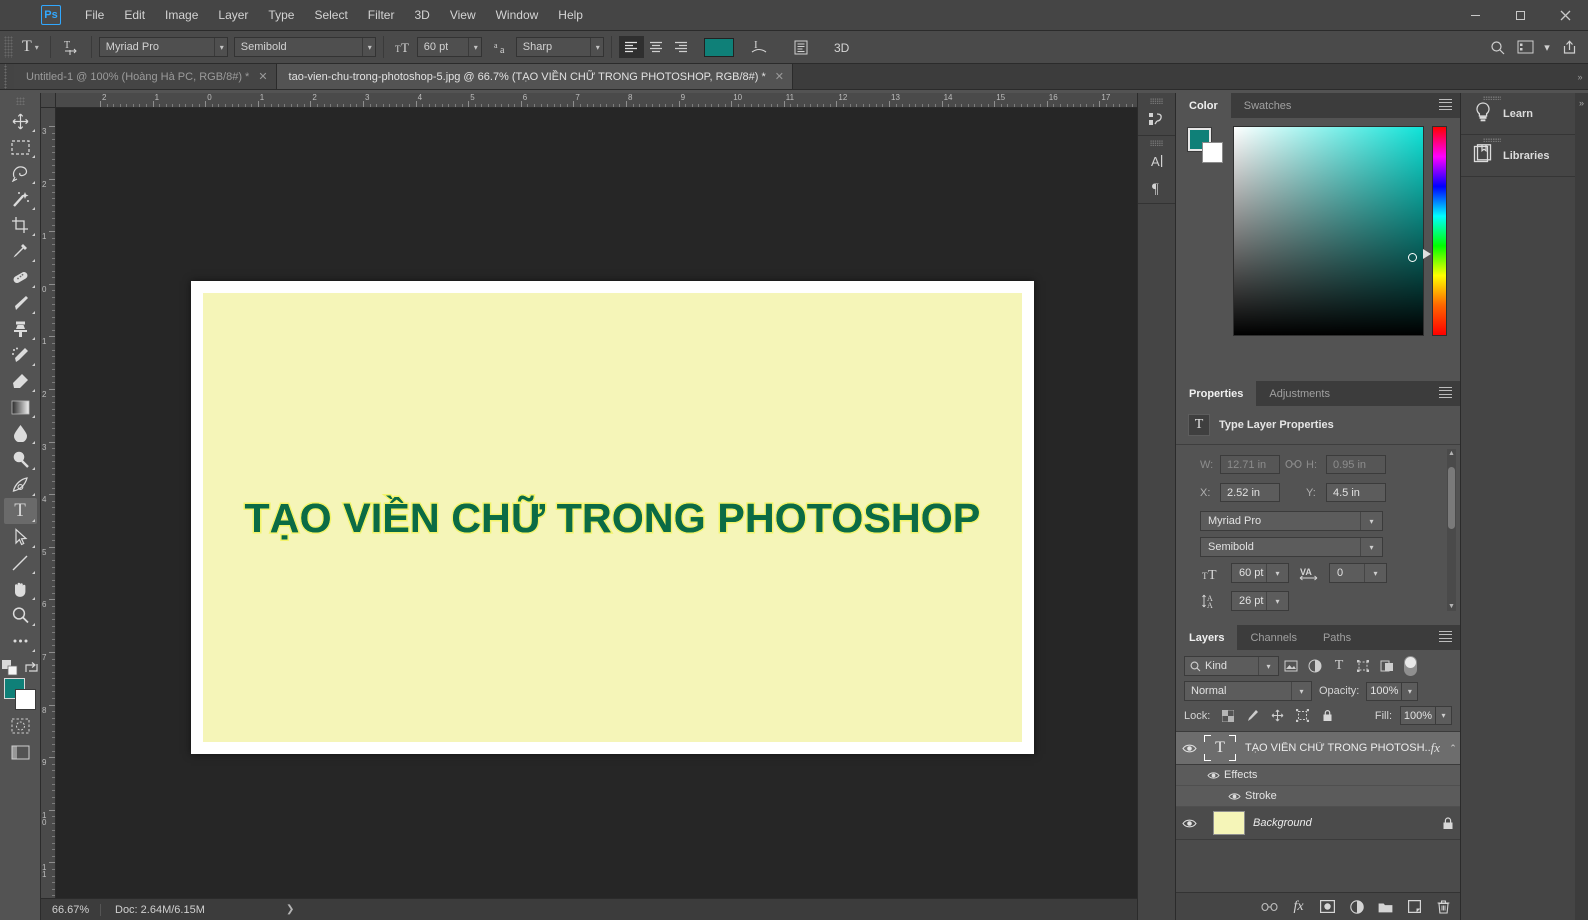 The width and height of the screenshot is (1588, 920). Describe the element at coordinates (656, 47) in the screenshot. I see `align-center-button` at that location.